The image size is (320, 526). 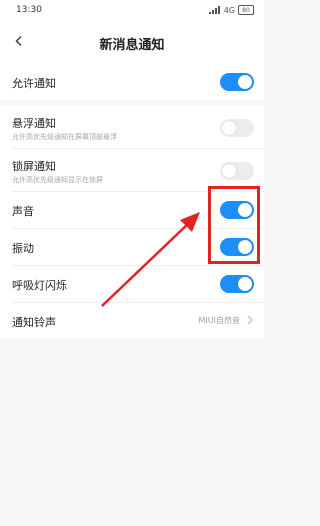 What do you see at coordinates (150, 259) in the screenshot?
I see `annotation-arrow` at bounding box center [150, 259].